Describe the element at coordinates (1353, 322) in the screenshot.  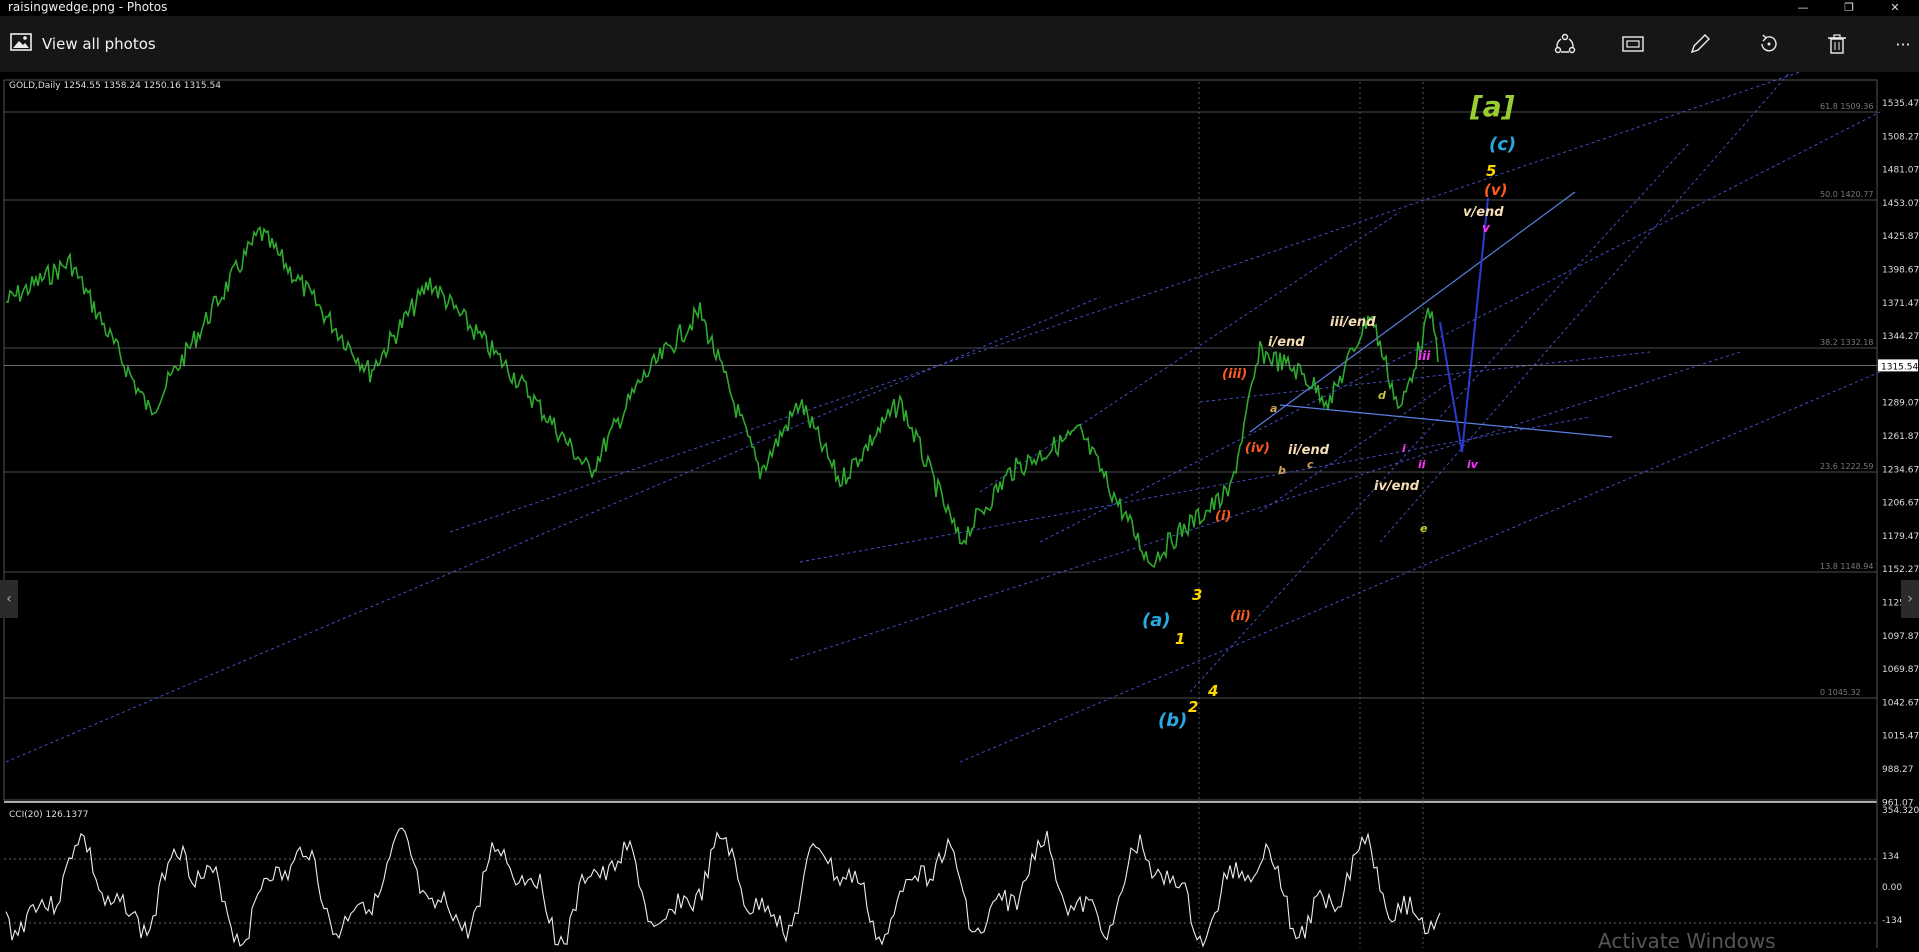
I see `elliott-wave-label: iii/end` at that location.